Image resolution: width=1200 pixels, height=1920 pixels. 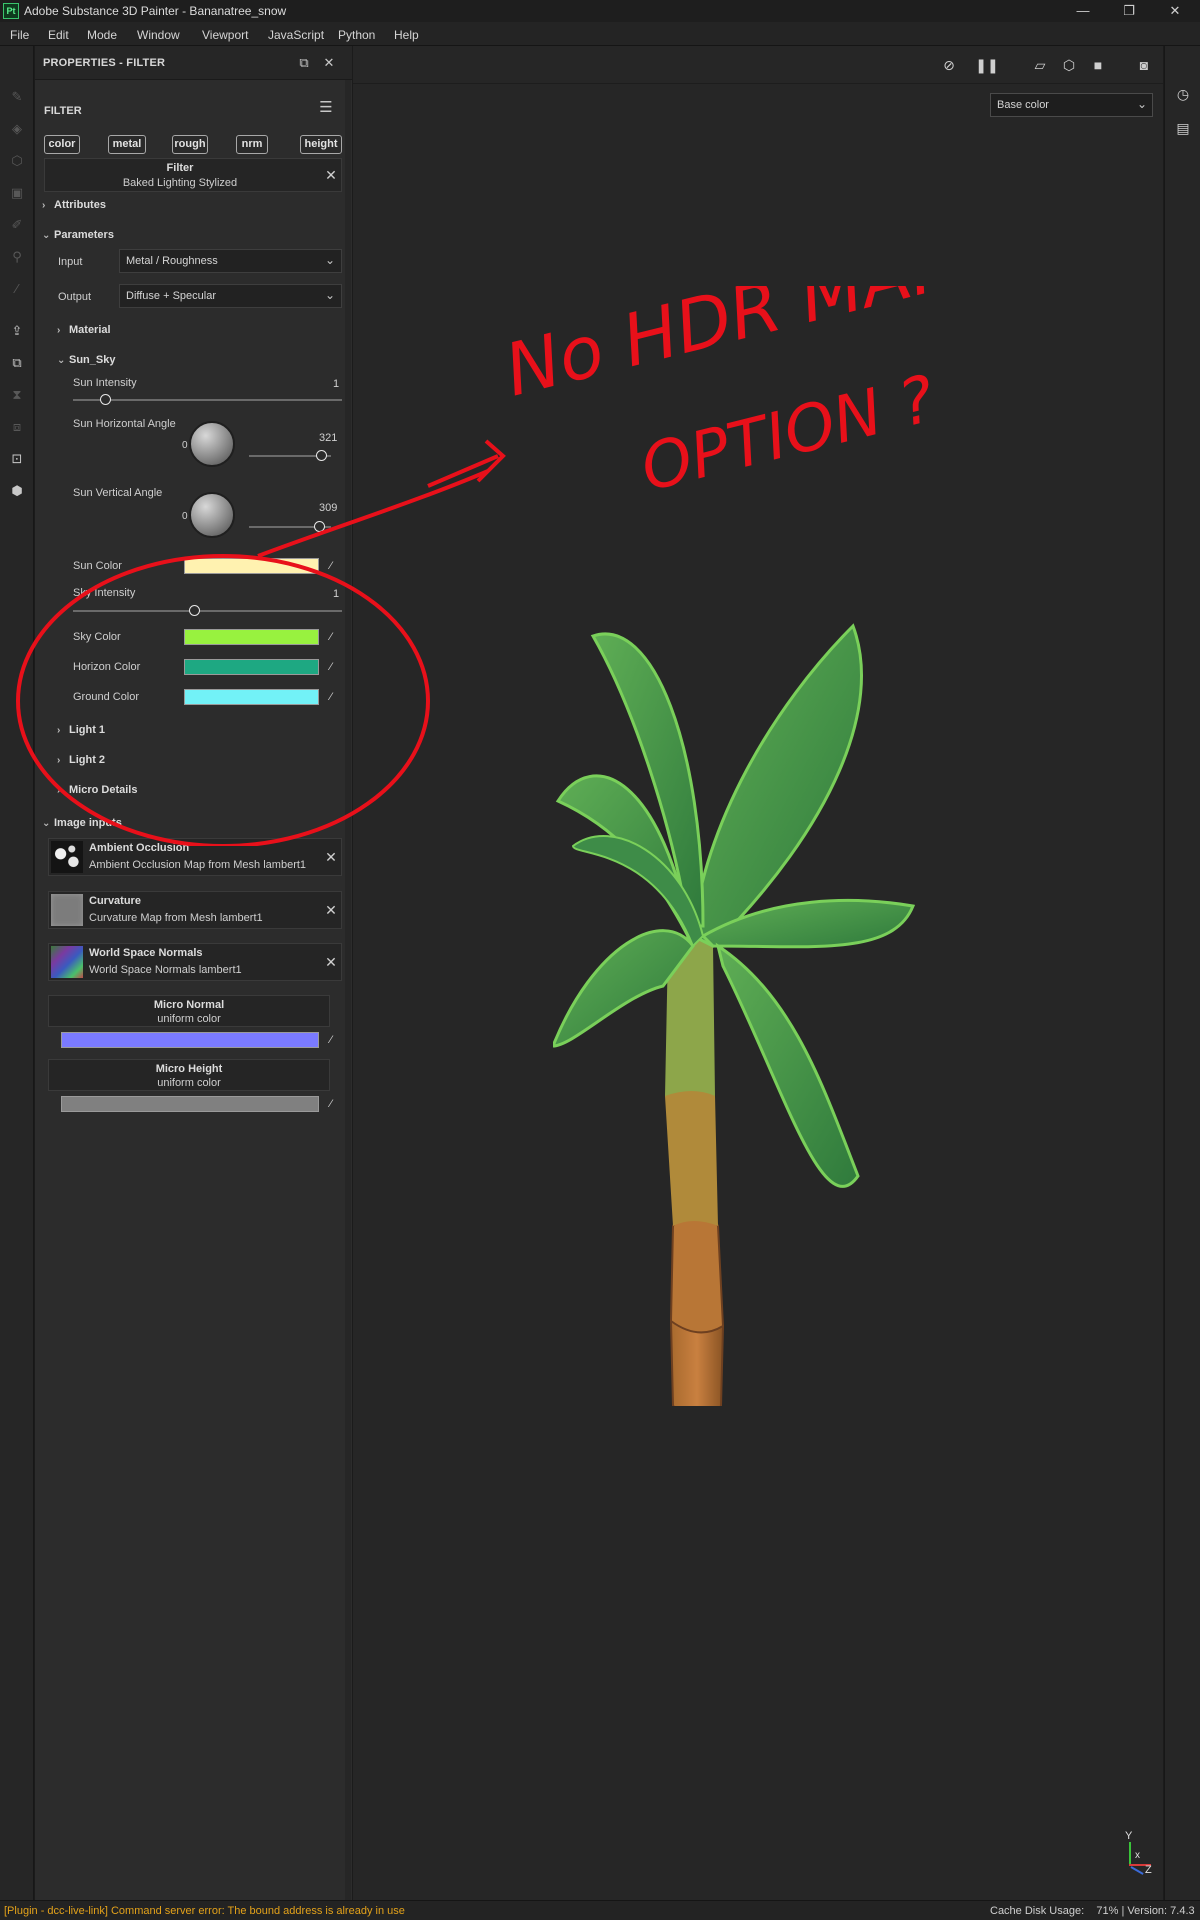 I want to click on input-label: Input, so click(x=70, y=262).